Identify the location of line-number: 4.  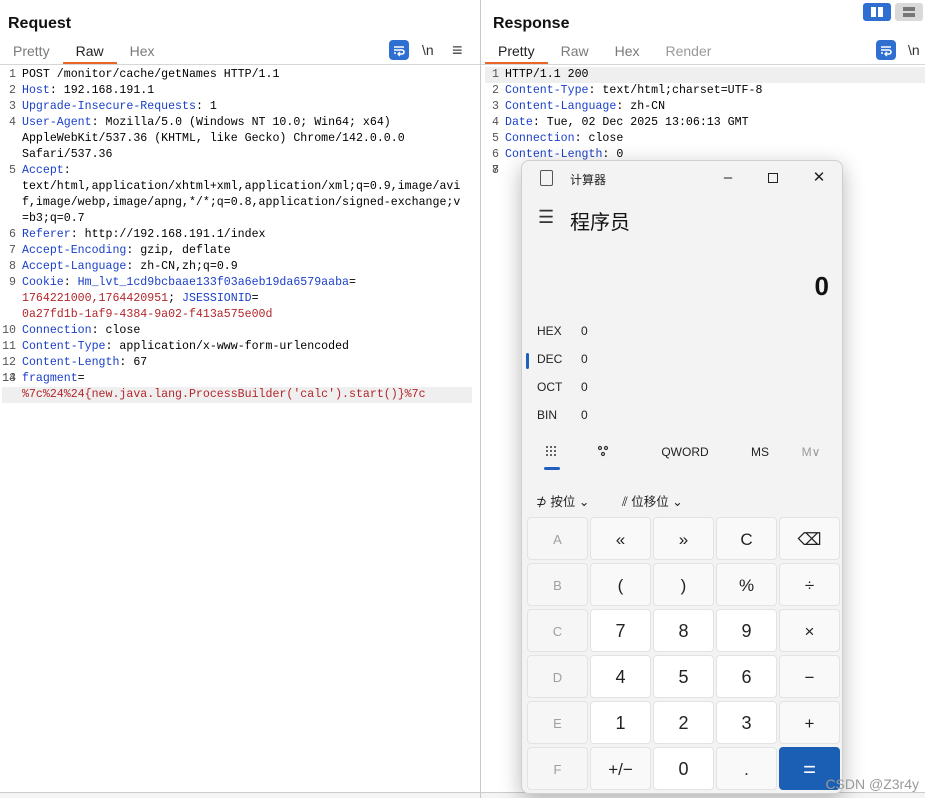
(495, 122).